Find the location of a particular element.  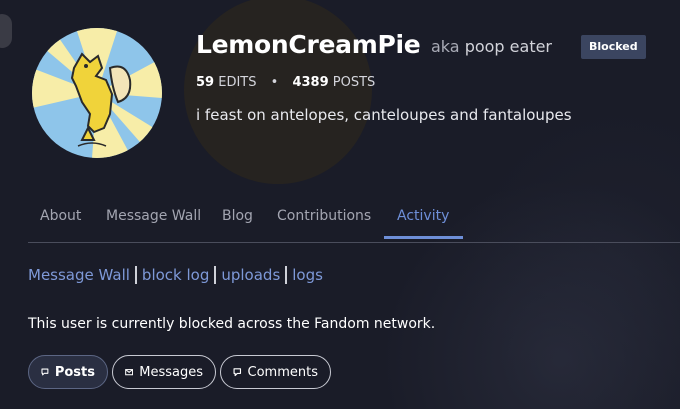

tab-contributions: Contributions is located at coordinates (324, 220).